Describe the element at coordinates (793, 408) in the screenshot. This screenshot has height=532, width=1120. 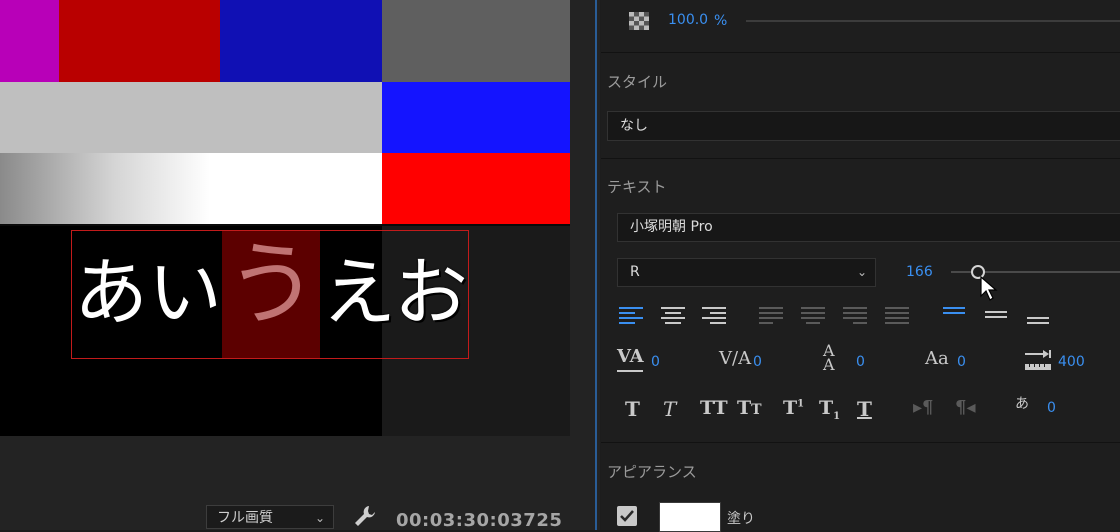
I see `superscript-icon: T1` at that location.